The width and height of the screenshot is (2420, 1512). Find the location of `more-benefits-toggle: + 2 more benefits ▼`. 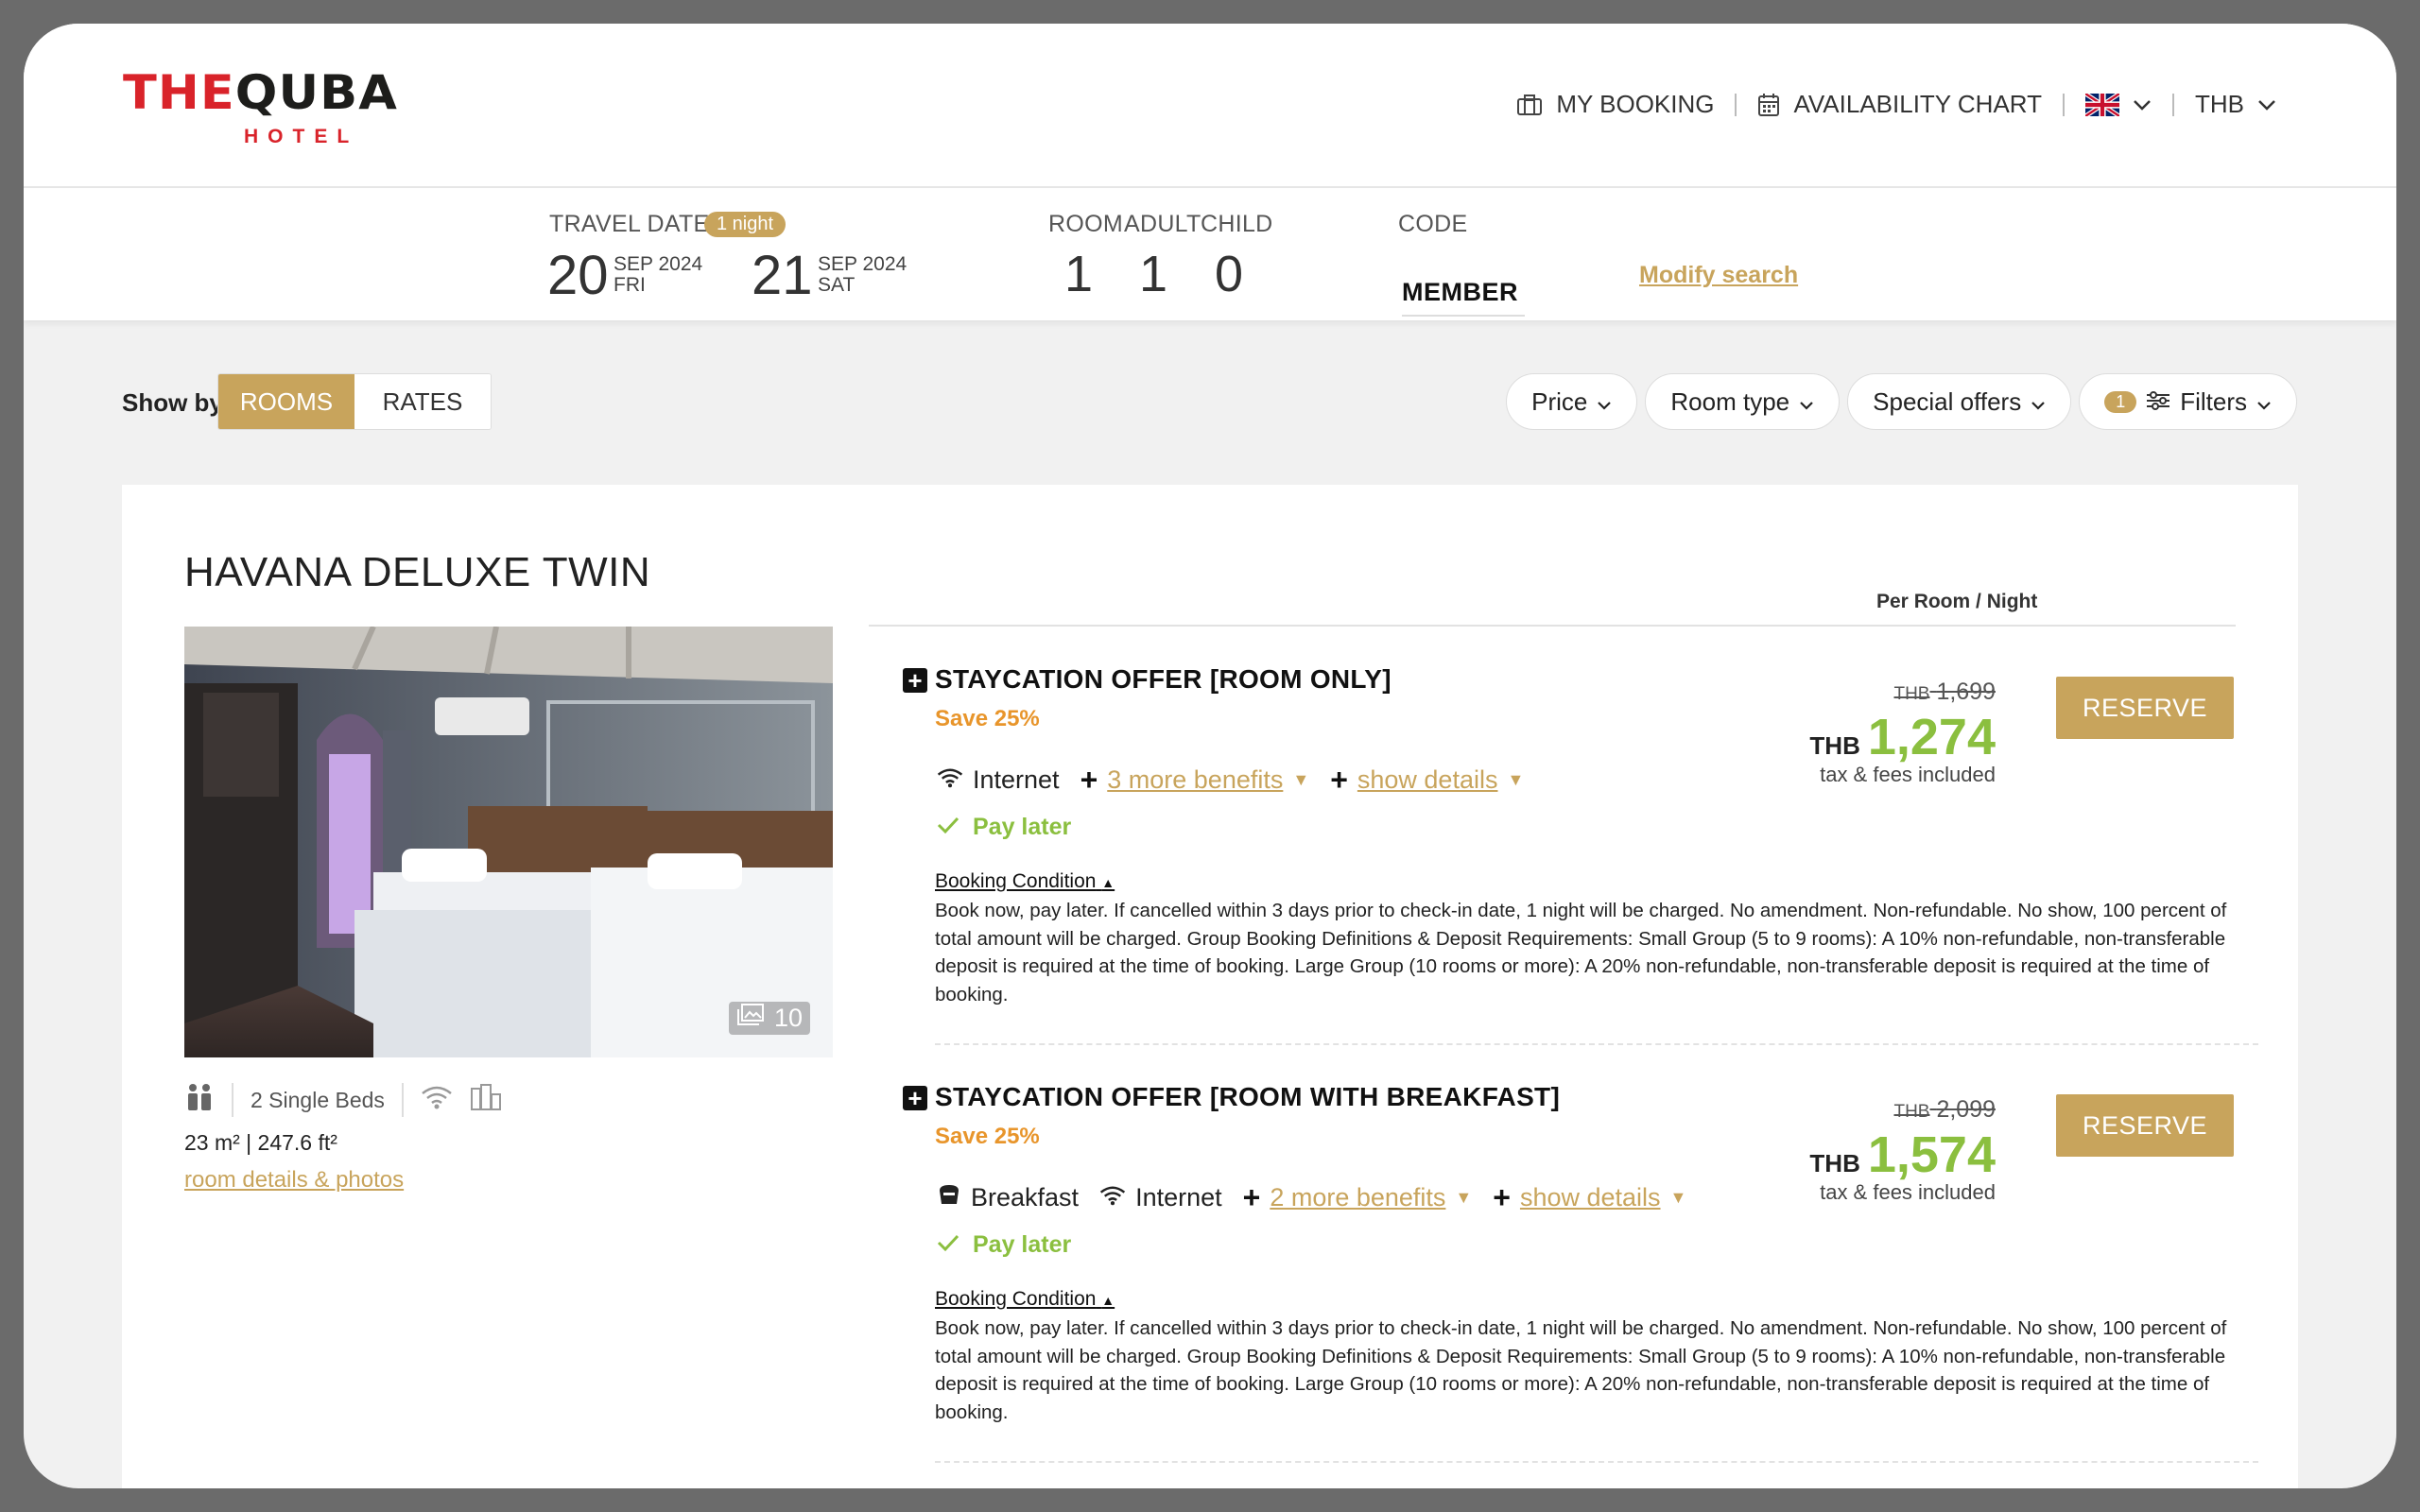

more-benefits-toggle: + 2 more benefits ▼ is located at coordinates (1358, 1197).